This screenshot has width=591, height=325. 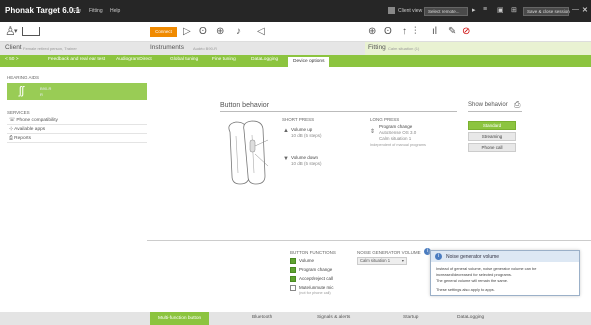 I want to click on volume-checkbox-label: Volume, so click(x=307, y=260).